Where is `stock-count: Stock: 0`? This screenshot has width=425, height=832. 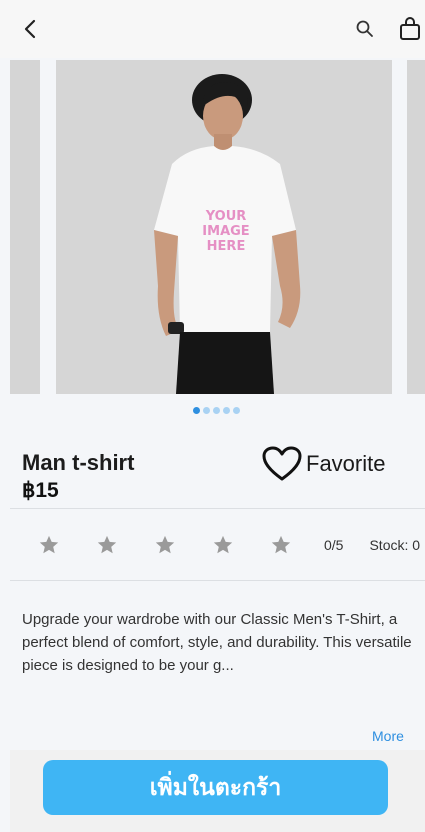
stock-count: Stock: 0 is located at coordinates (395, 545).